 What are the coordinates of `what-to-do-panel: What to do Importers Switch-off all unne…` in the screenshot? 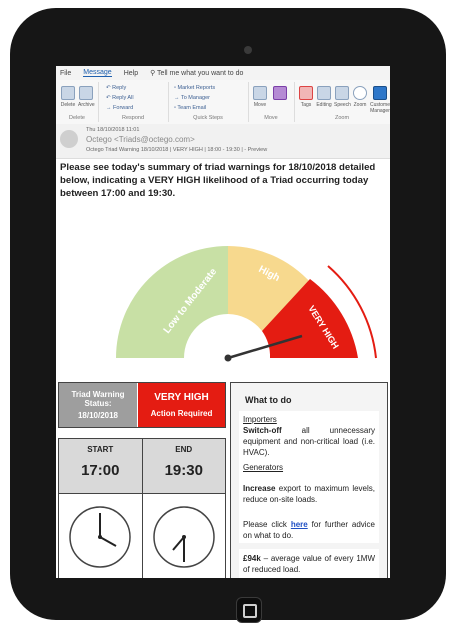 It's located at (309, 480).